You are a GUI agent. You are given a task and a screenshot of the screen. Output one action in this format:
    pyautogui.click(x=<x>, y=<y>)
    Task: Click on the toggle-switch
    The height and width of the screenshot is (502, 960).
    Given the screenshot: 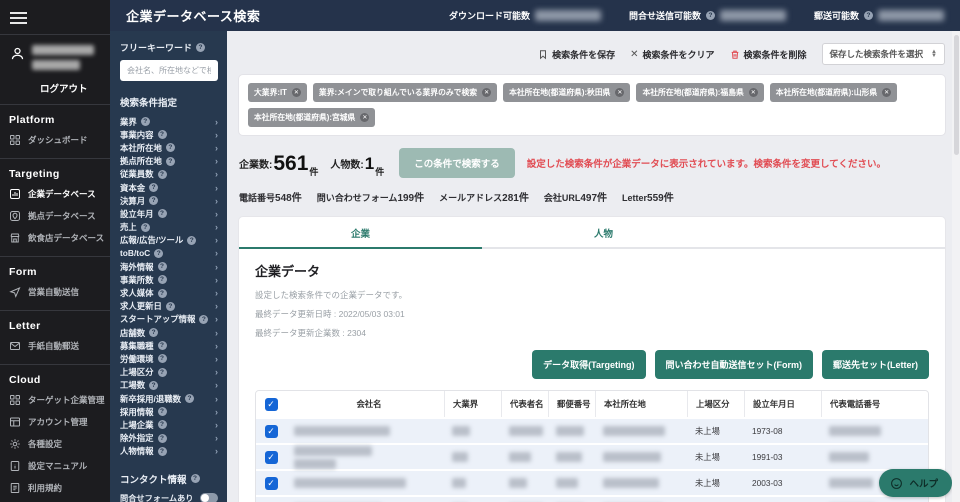 What is the action you would take?
    pyautogui.click(x=209, y=497)
    